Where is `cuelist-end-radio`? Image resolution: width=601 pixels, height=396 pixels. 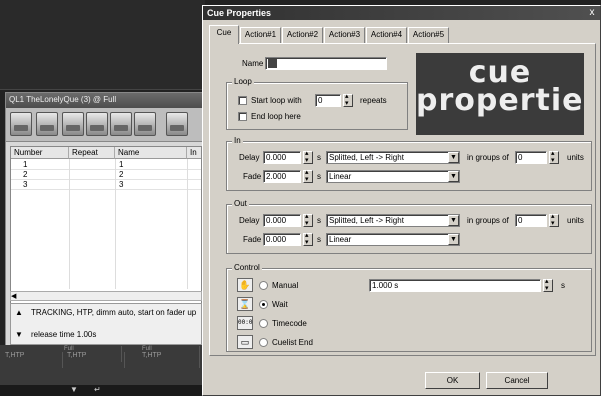 cuelist-end-radio is located at coordinates (263, 342).